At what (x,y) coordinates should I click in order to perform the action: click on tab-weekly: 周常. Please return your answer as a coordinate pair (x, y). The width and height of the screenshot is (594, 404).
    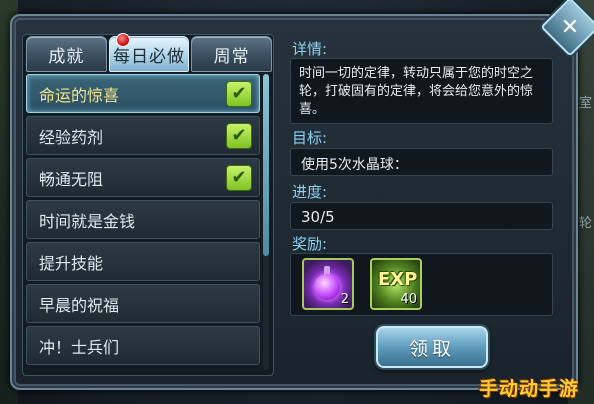
    Looking at the image, I should click on (232, 54).